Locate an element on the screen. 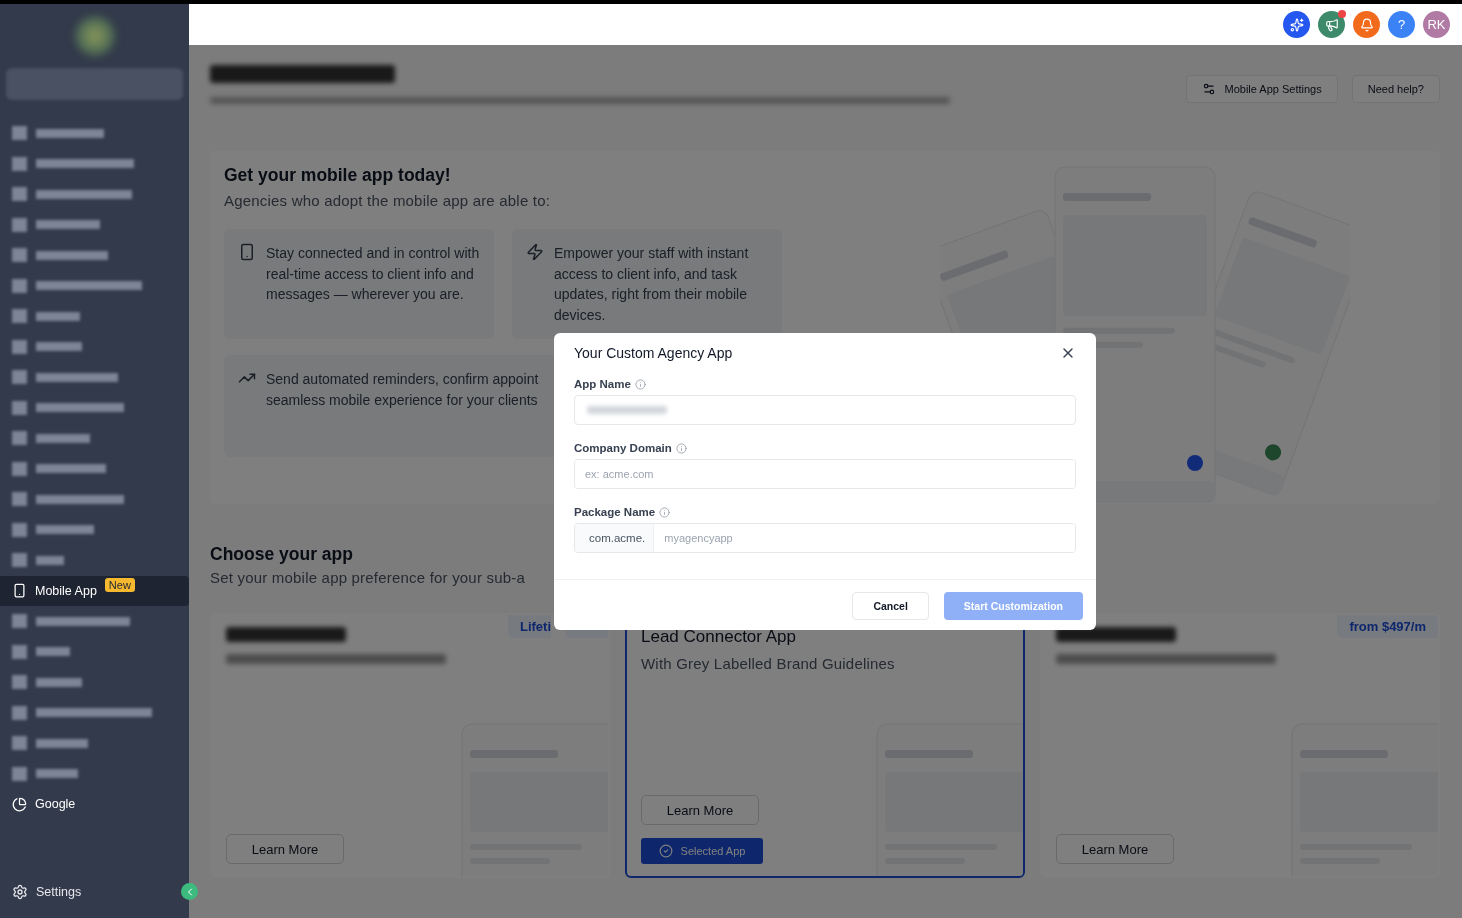 This screenshot has height=918, width=1462. user-avatar: RK is located at coordinates (1436, 24).